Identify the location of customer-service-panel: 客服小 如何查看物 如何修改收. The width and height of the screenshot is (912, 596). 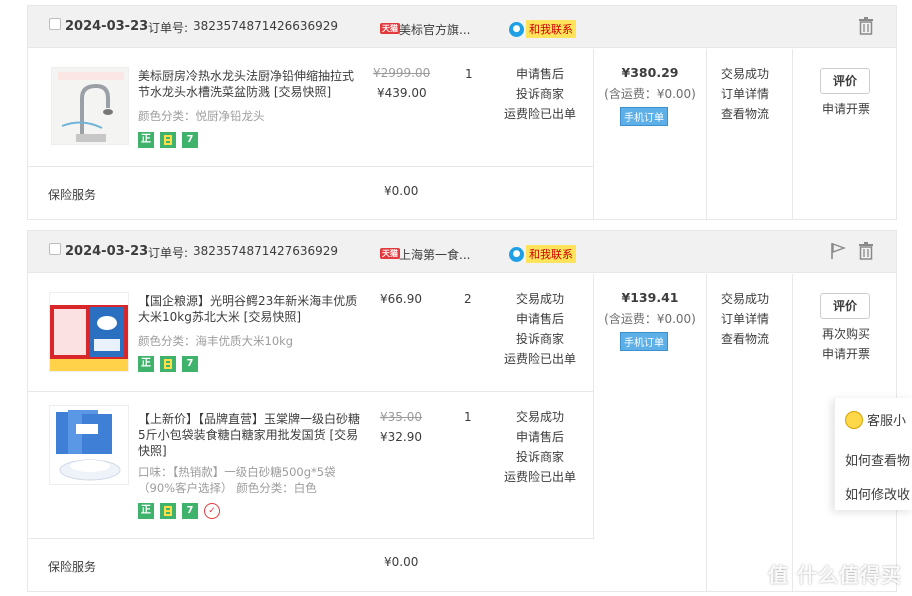
(873, 454).